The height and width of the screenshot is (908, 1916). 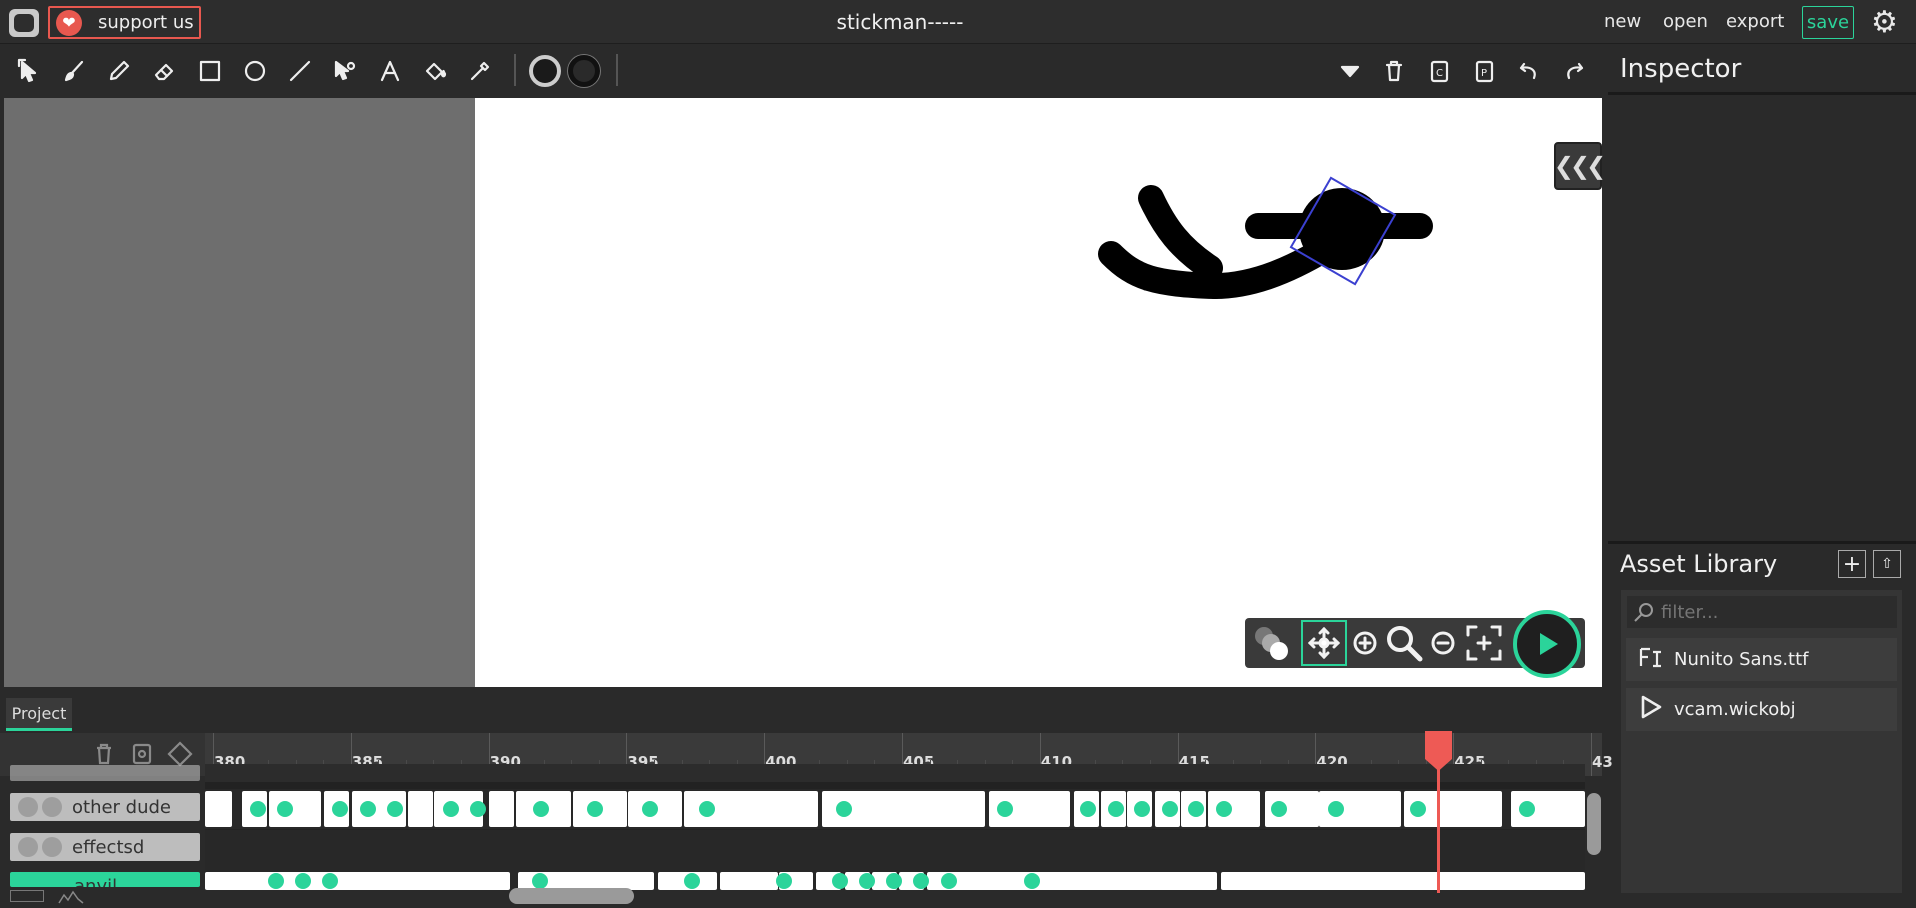 What do you see at coordinates (1761, 709) in the screenshot?
I see `asset-item: vcam.wickobj` at bounding box center [1761, 709].